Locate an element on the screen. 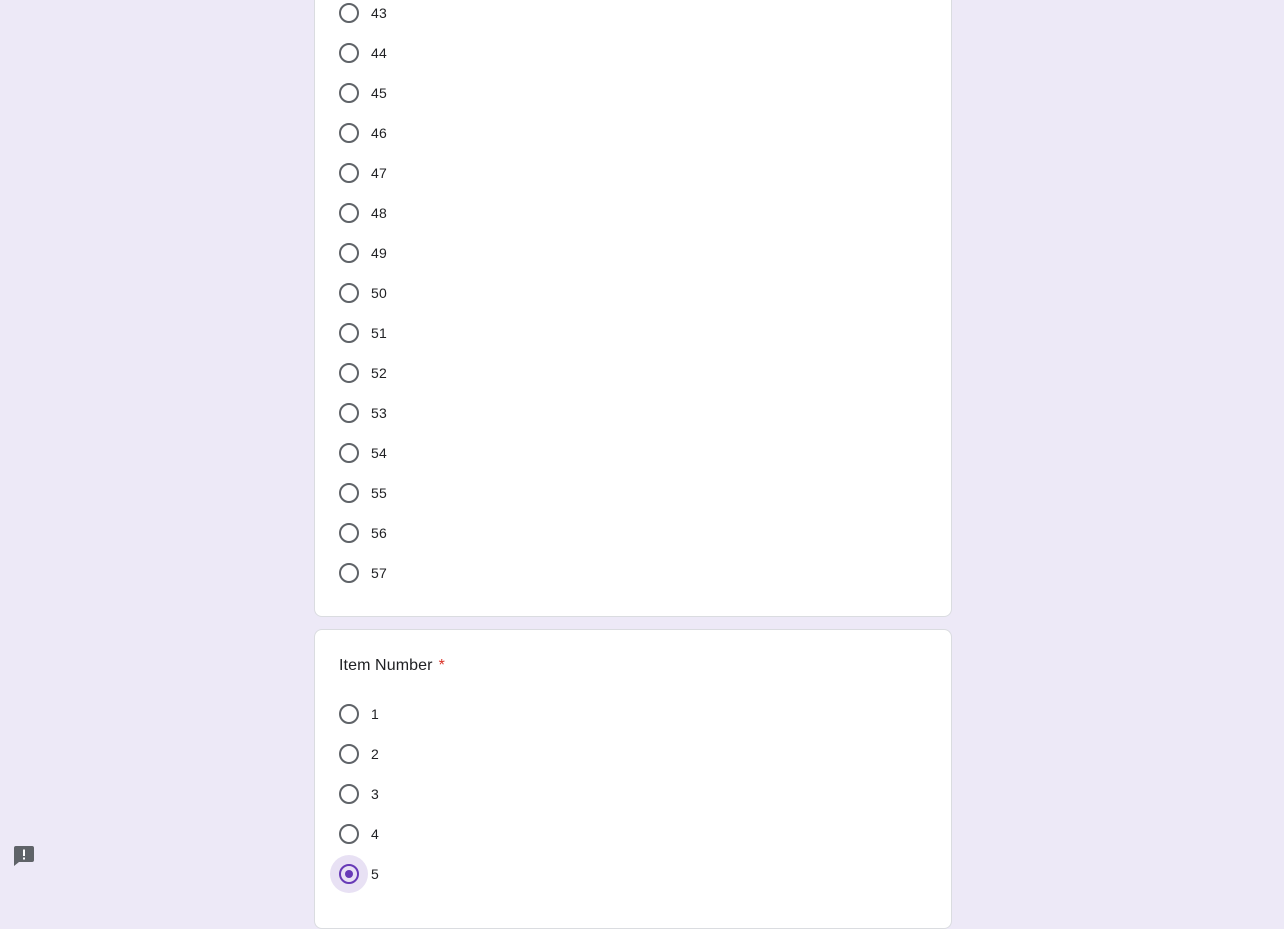 Image resolution: width=1284 pixels, height=929 pixels. question-title-text: Item Number is located at coordinates (386, 665).